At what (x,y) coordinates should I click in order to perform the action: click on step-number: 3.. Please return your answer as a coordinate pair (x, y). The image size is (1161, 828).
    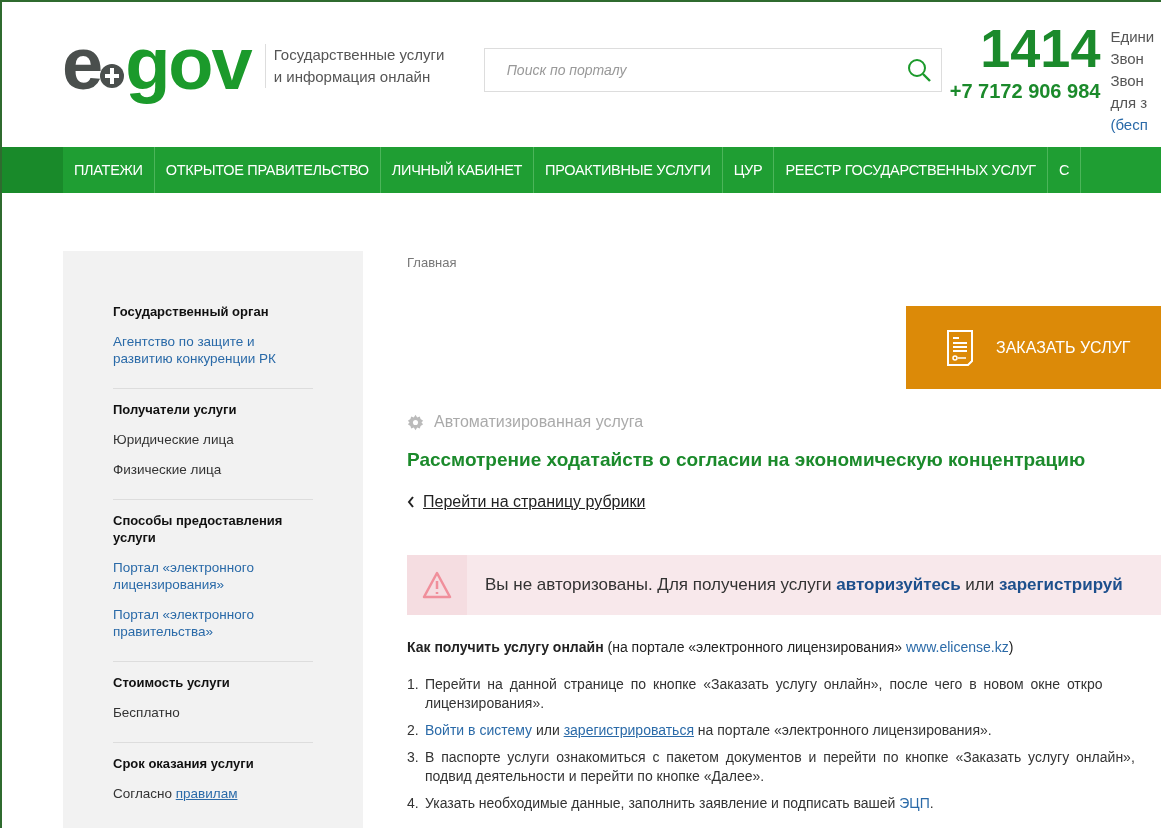
    Looking at the image, I should click on (413, 757).